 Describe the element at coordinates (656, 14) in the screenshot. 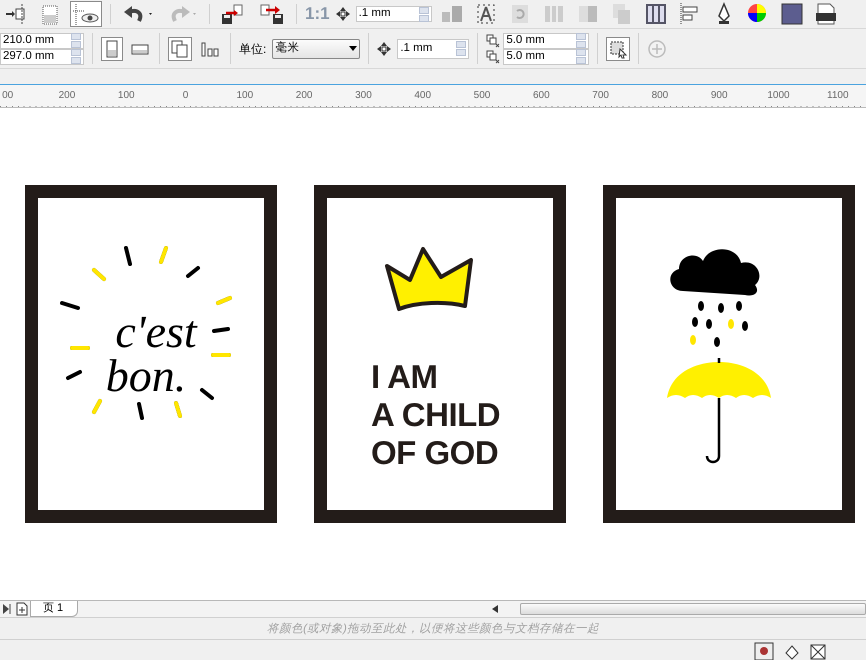

I see `table-icon` at that location.